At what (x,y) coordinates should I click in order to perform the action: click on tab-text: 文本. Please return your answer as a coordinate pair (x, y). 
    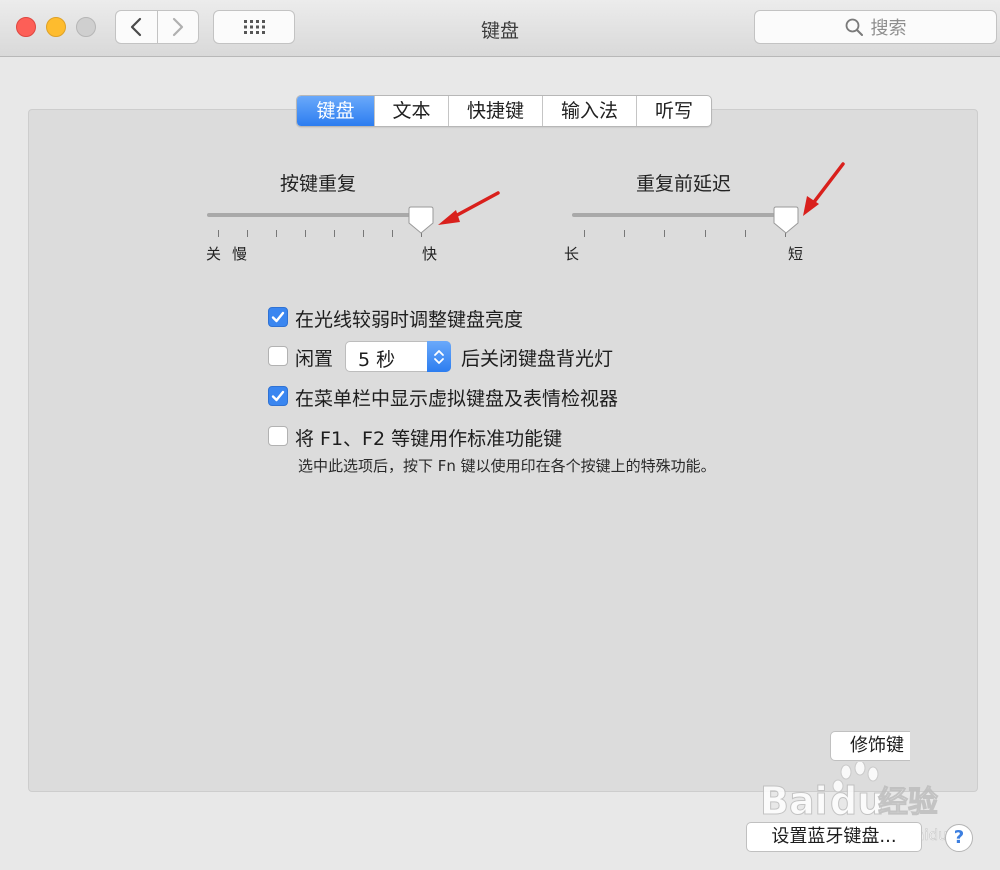
    Looking at the image, I should click on (411, 111).